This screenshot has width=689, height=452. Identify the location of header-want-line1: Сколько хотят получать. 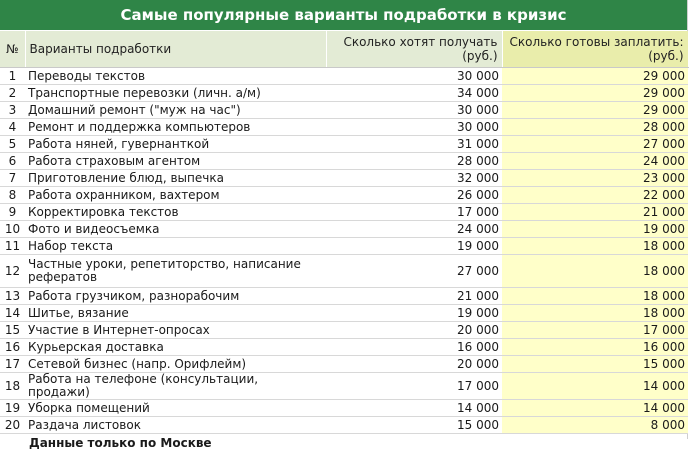
(420, 42).